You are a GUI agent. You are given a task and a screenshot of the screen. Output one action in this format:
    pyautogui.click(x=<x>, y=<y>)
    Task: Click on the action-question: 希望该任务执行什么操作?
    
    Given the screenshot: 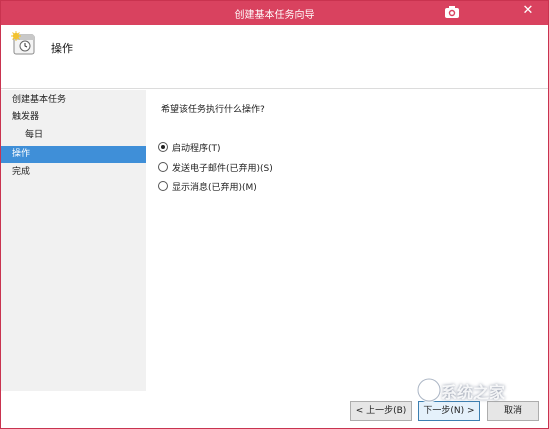 What is the action you would take?
    pyautogui.click(x=213, y=110)
    